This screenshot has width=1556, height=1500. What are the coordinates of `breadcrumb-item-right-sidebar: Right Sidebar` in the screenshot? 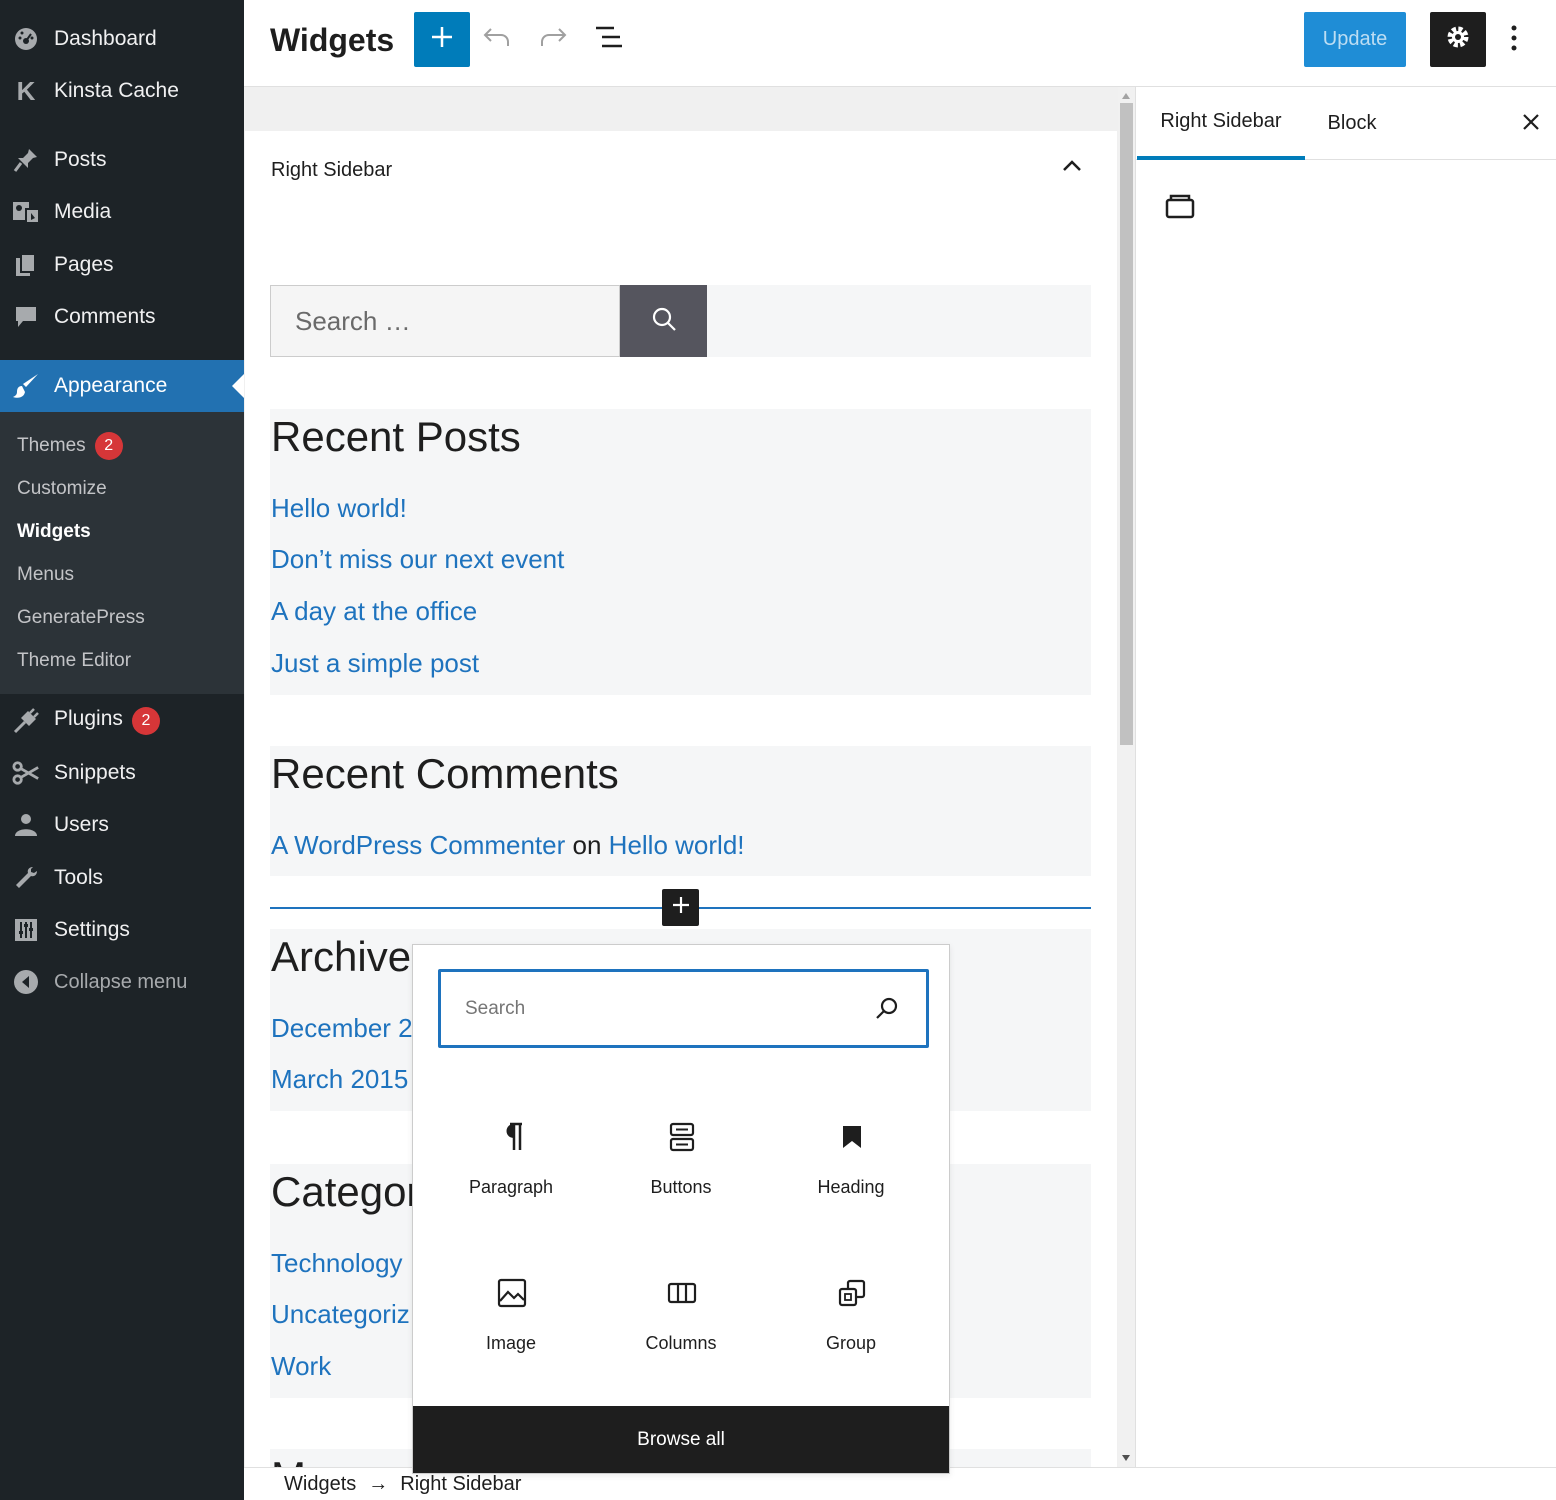 It's located at (460, 1484).